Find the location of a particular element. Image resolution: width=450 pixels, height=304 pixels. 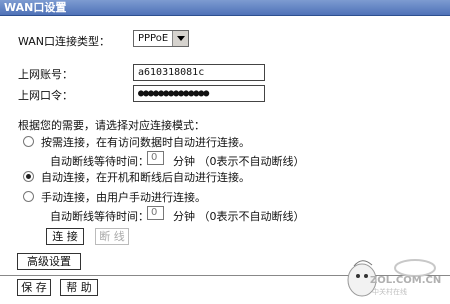

save-button: 保 存 is located at coordinates (34, 287).